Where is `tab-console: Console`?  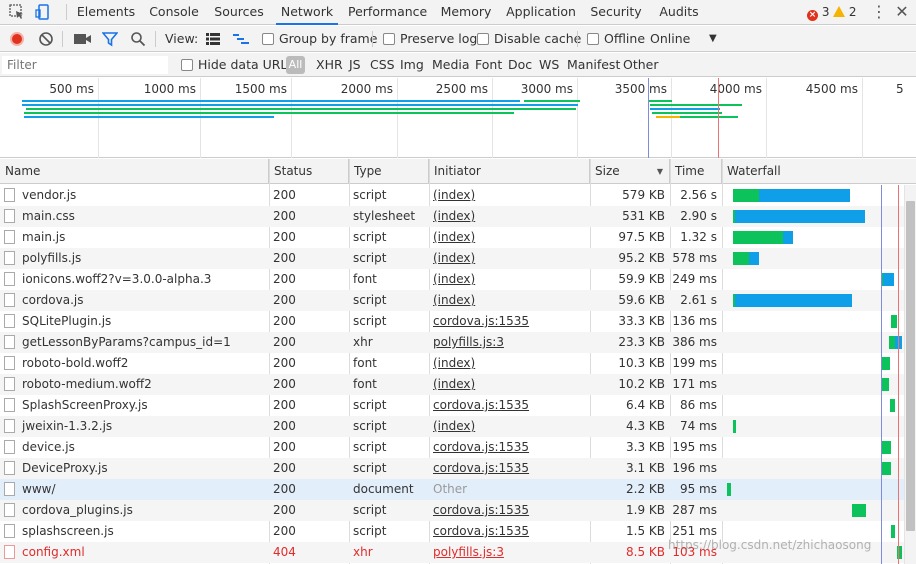
tab-console: Console is located at coordinates (174, 12).